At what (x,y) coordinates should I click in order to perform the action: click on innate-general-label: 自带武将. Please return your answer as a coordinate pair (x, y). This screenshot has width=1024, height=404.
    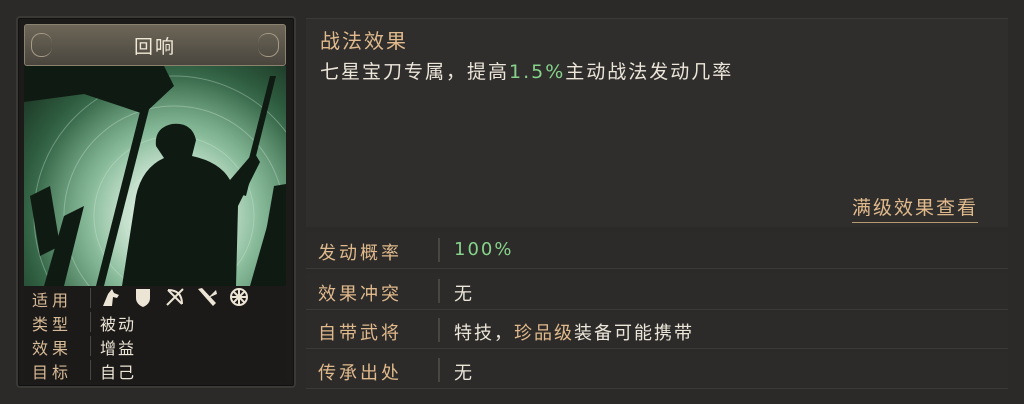
    Looking at the image, I should click on (360, 333).